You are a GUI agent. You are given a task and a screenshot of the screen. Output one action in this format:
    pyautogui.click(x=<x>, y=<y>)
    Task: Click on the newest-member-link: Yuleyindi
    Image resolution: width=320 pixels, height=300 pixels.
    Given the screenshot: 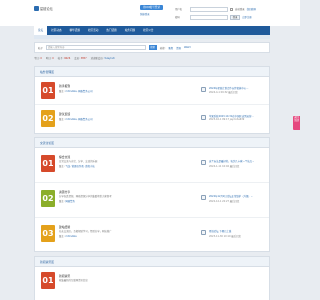 What is the action you would take?
    pyautogui.click(x=109, y=58)
    